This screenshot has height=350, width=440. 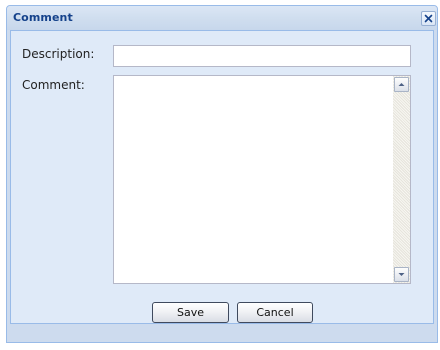 I want to click on save-button: Save, so click(x=190, y=312).